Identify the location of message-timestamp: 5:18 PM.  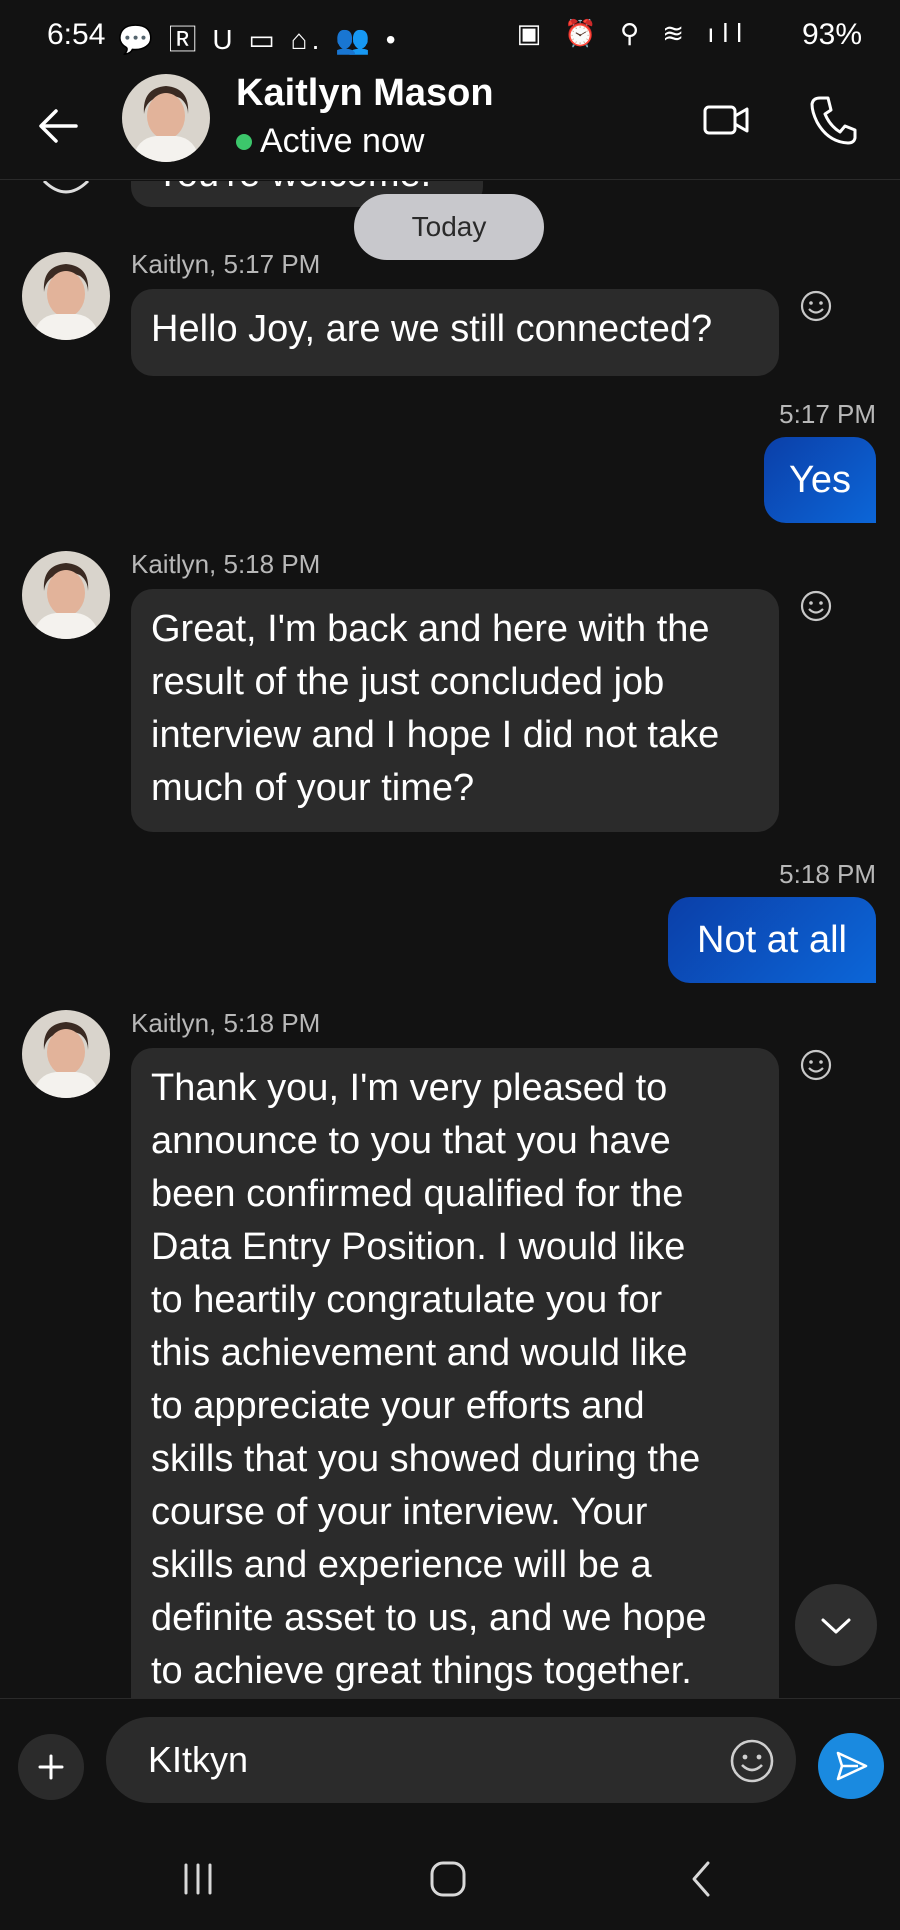
(827, 874).